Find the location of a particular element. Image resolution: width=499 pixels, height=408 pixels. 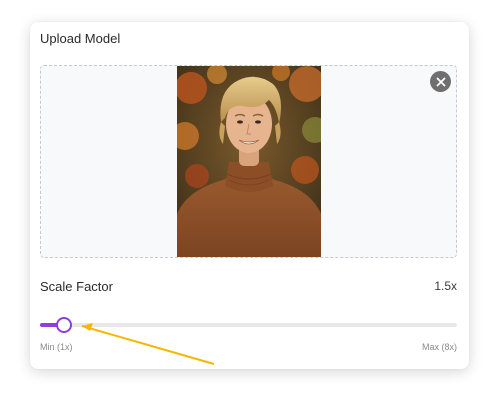

remove-image-button is located at coordinates (440, 81).